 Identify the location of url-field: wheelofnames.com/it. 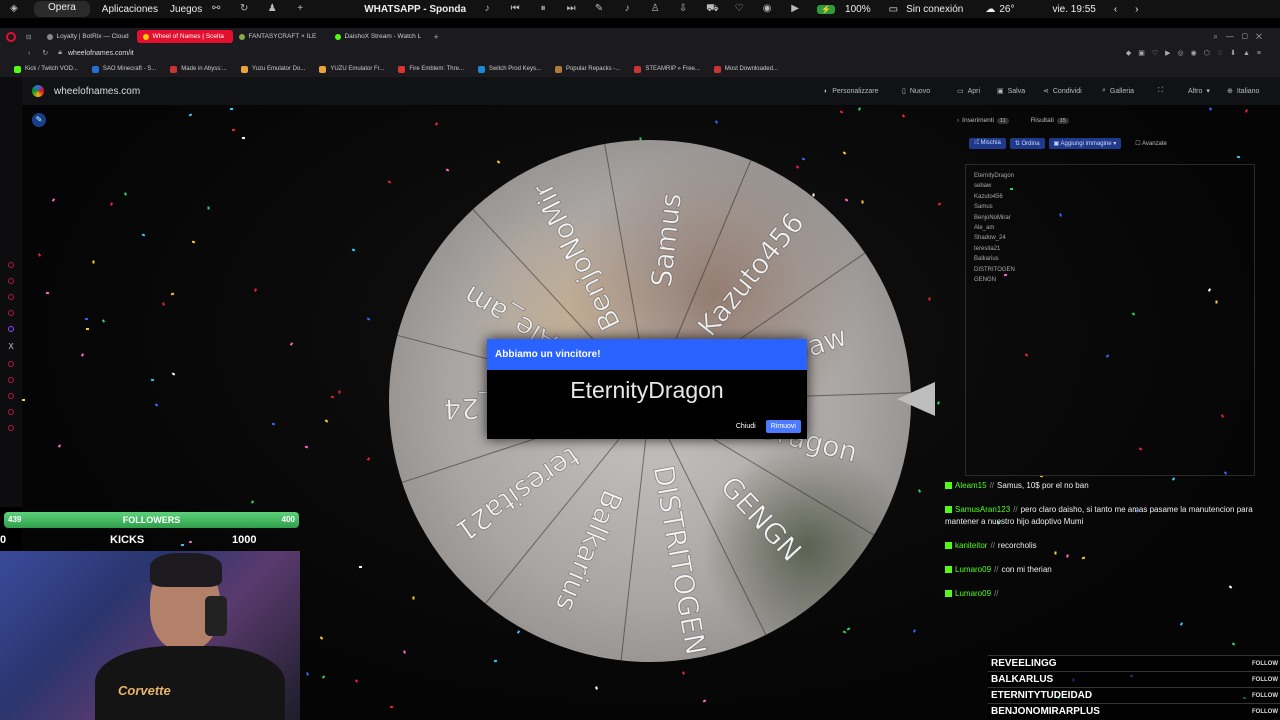
(101, 53).